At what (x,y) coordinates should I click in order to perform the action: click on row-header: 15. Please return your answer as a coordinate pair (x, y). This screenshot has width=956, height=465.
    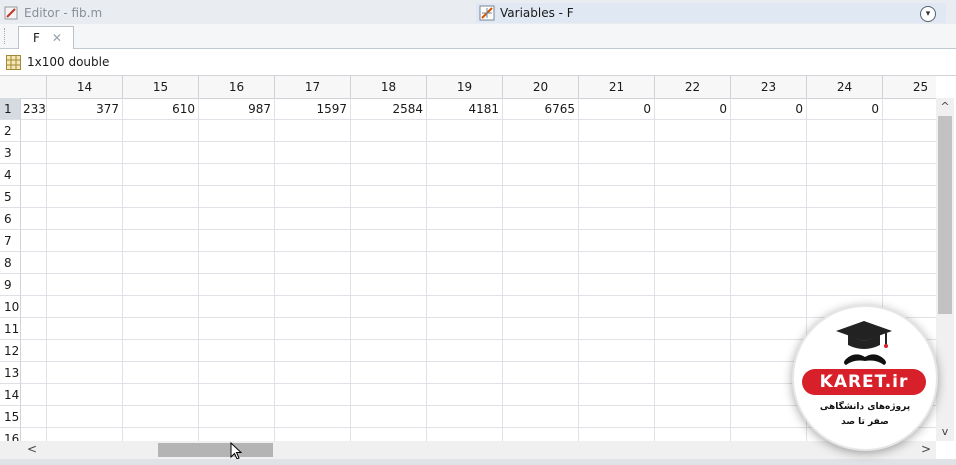
    Looking at the image, I should click on (10, 417).